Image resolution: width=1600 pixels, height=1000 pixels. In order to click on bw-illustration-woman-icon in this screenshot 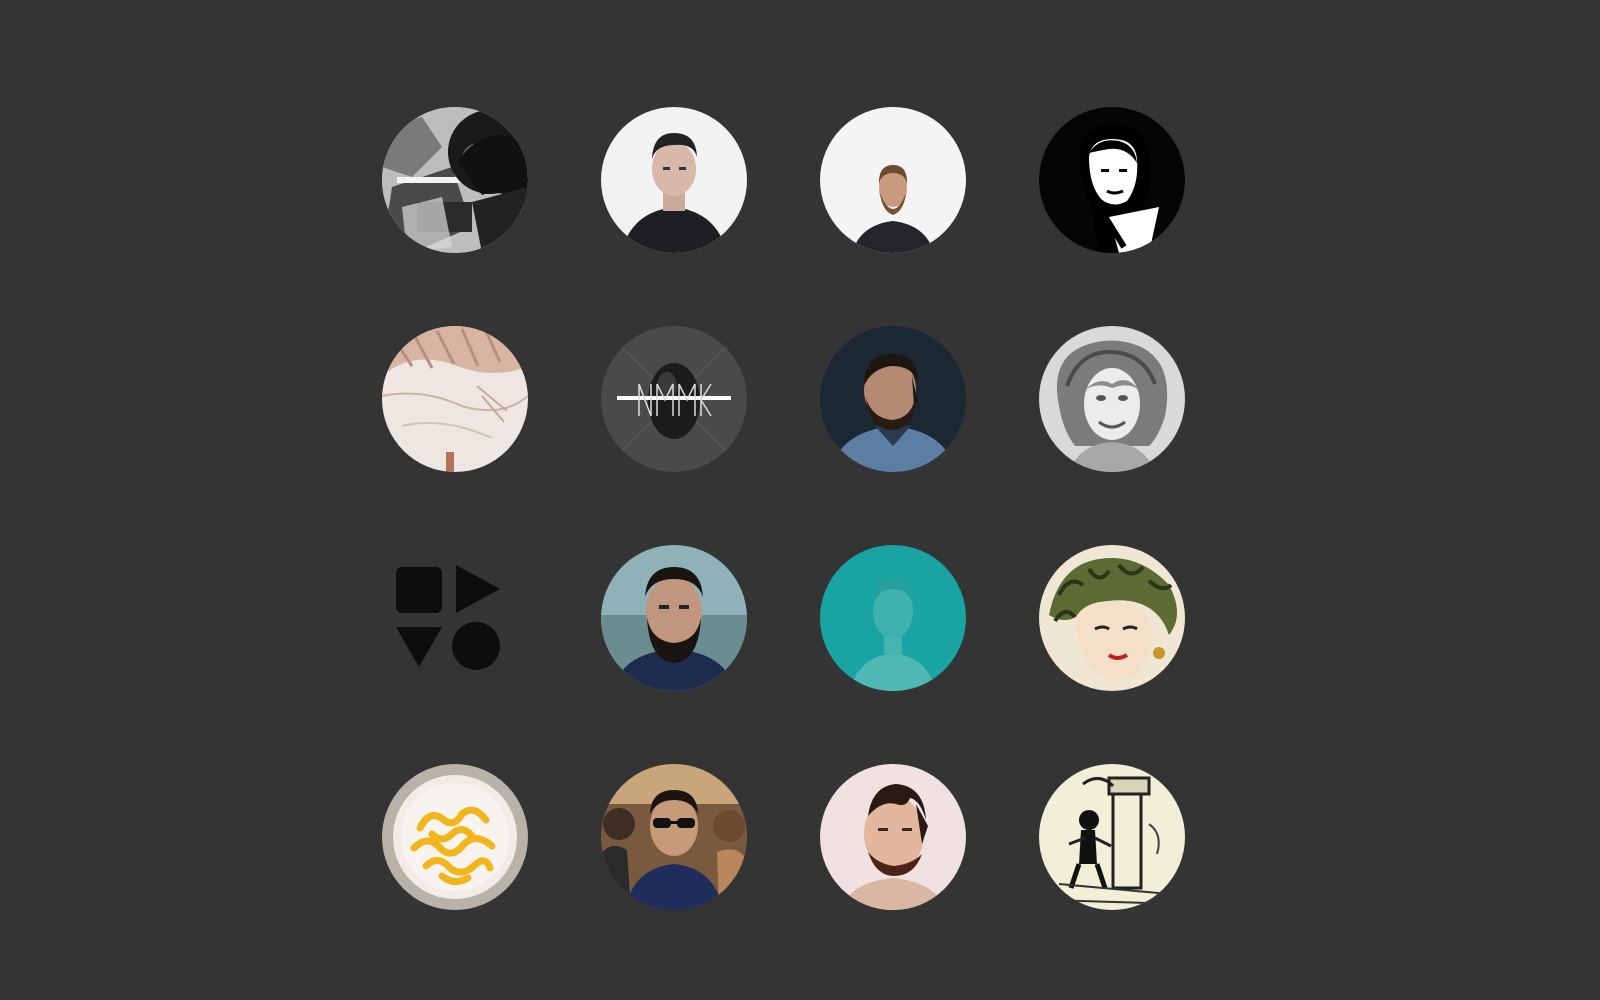, I will do `click(1112, 180)`.